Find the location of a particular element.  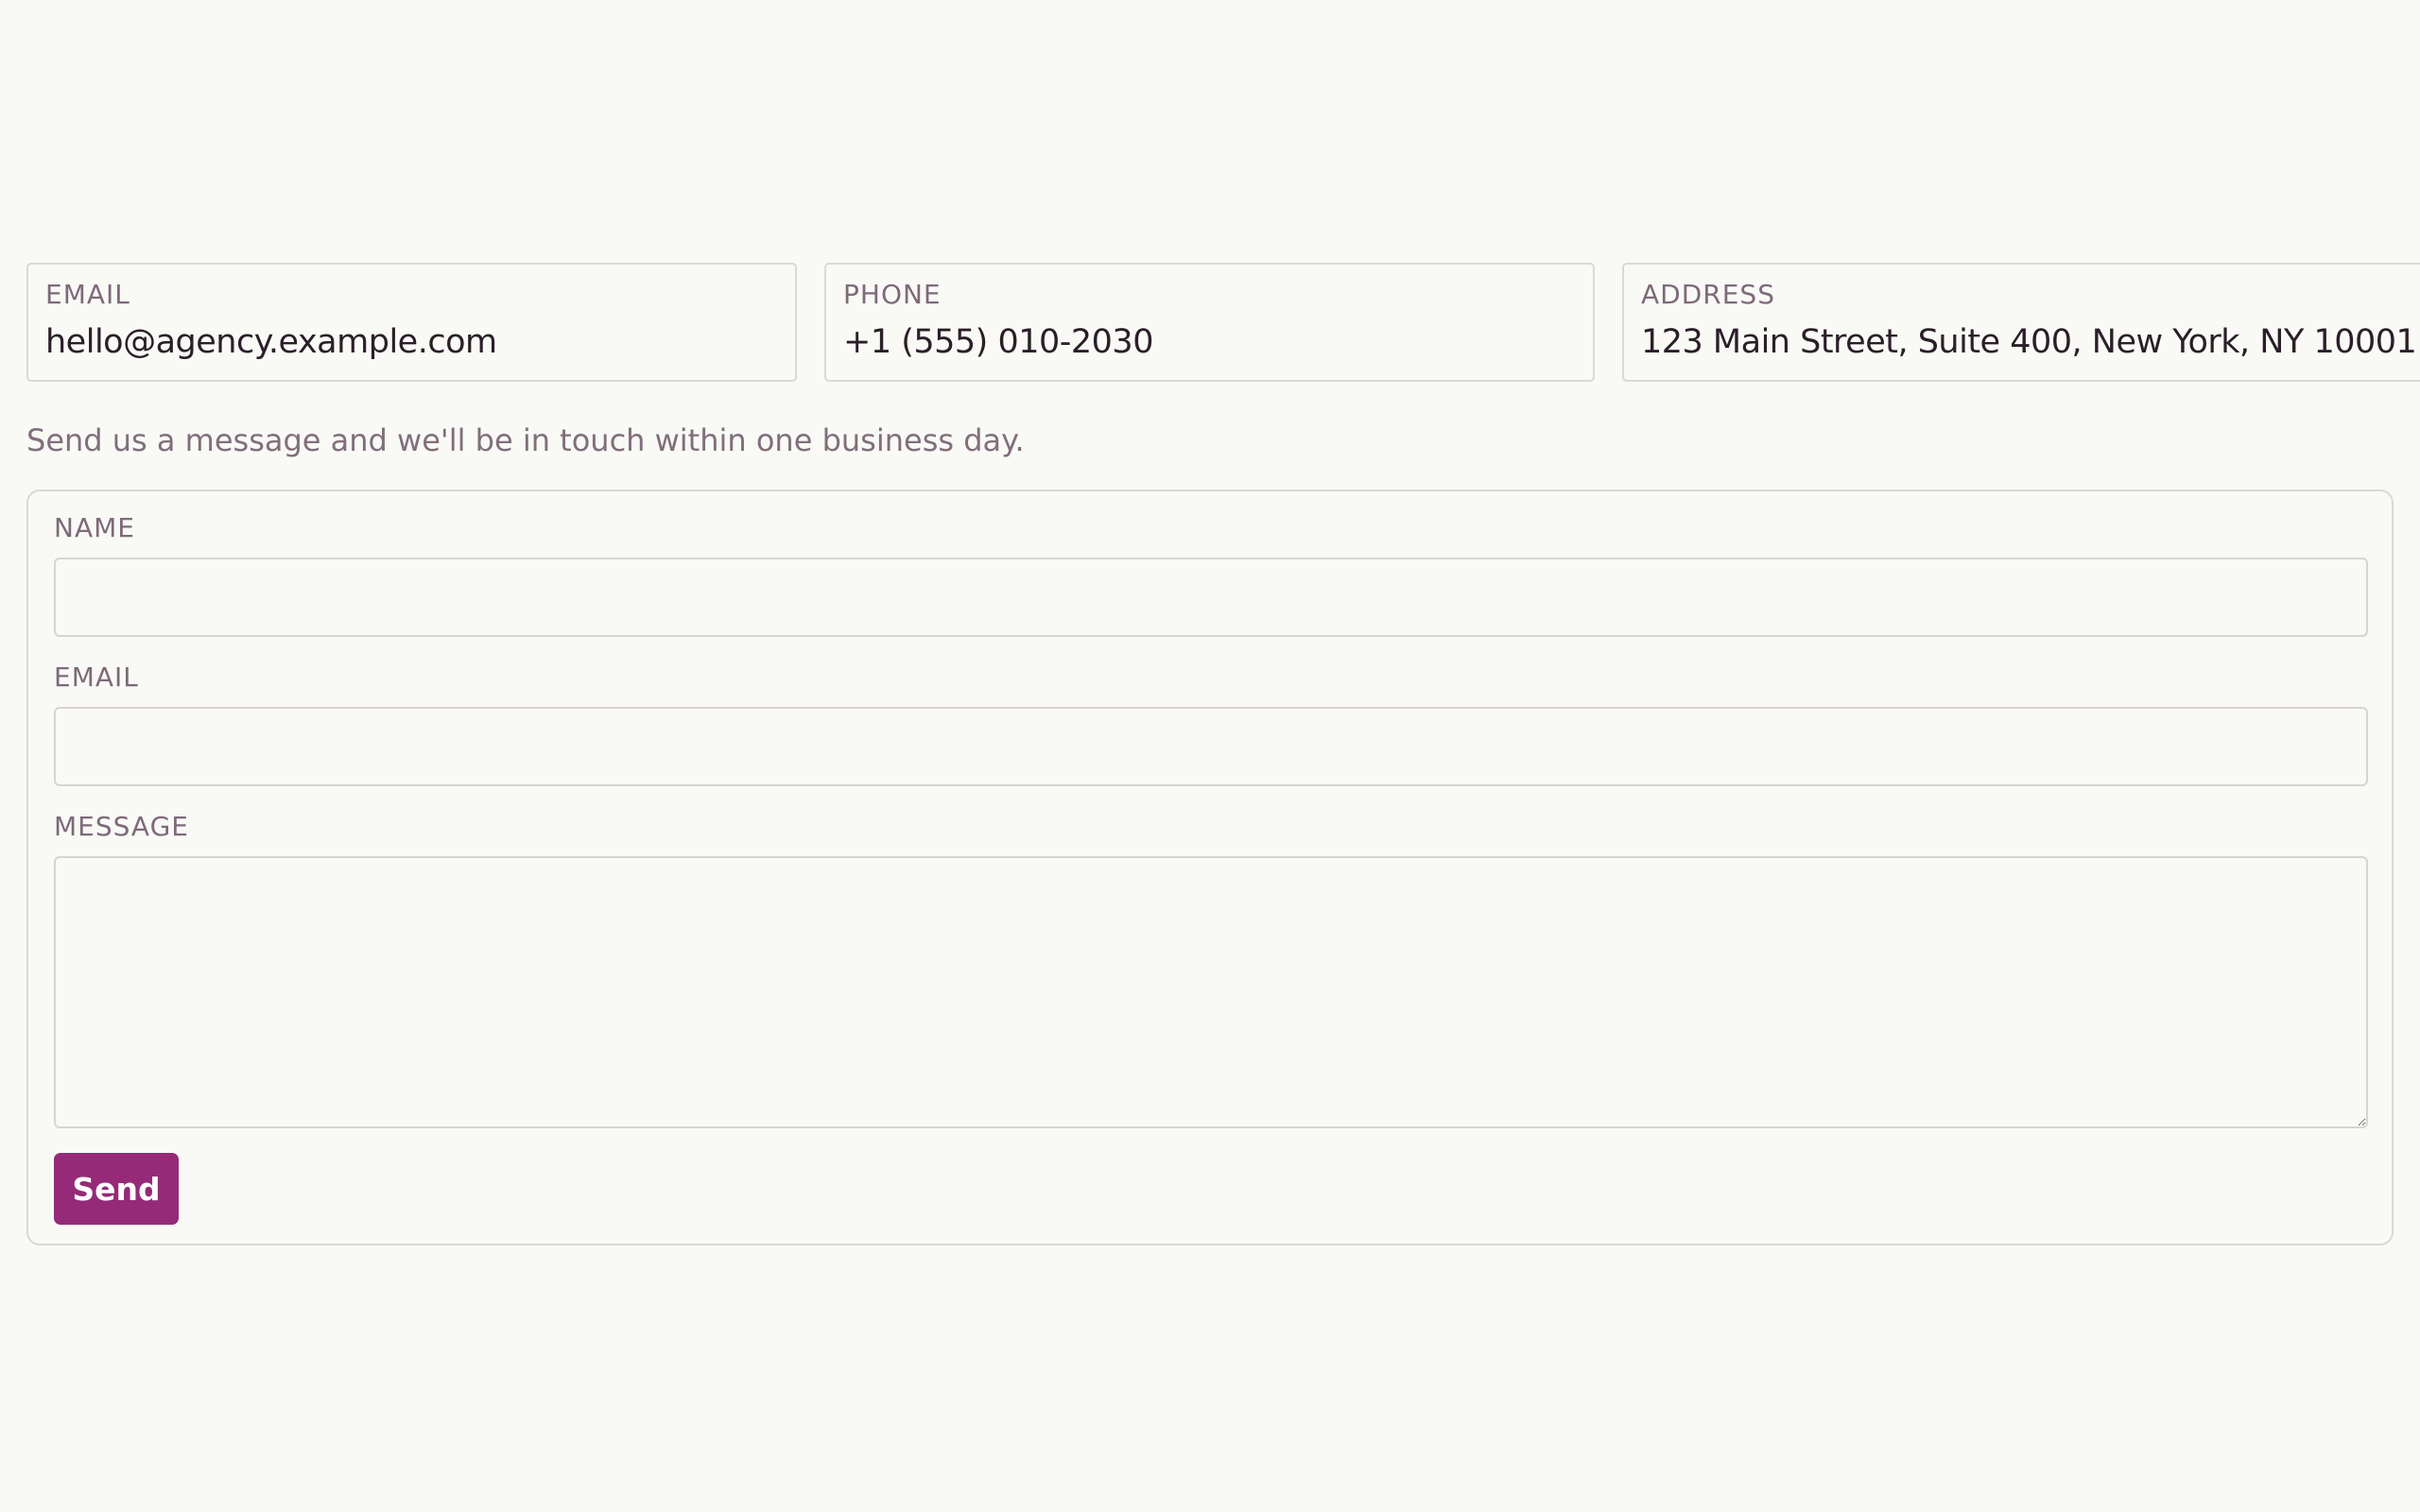

name-input is located at coordinates (1211, 597).